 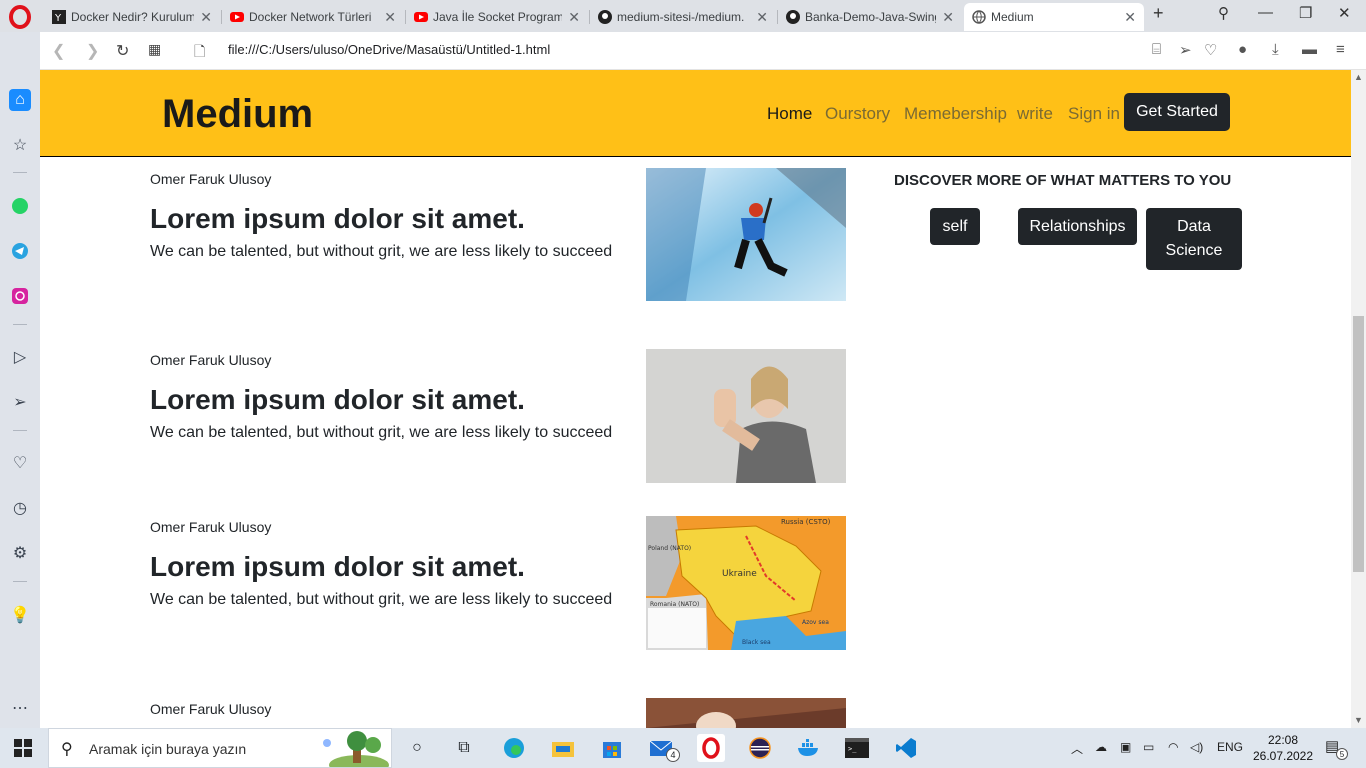 I want to click on search-placeholder: Aramak için buraya yazın, so click(x=168, y=749).